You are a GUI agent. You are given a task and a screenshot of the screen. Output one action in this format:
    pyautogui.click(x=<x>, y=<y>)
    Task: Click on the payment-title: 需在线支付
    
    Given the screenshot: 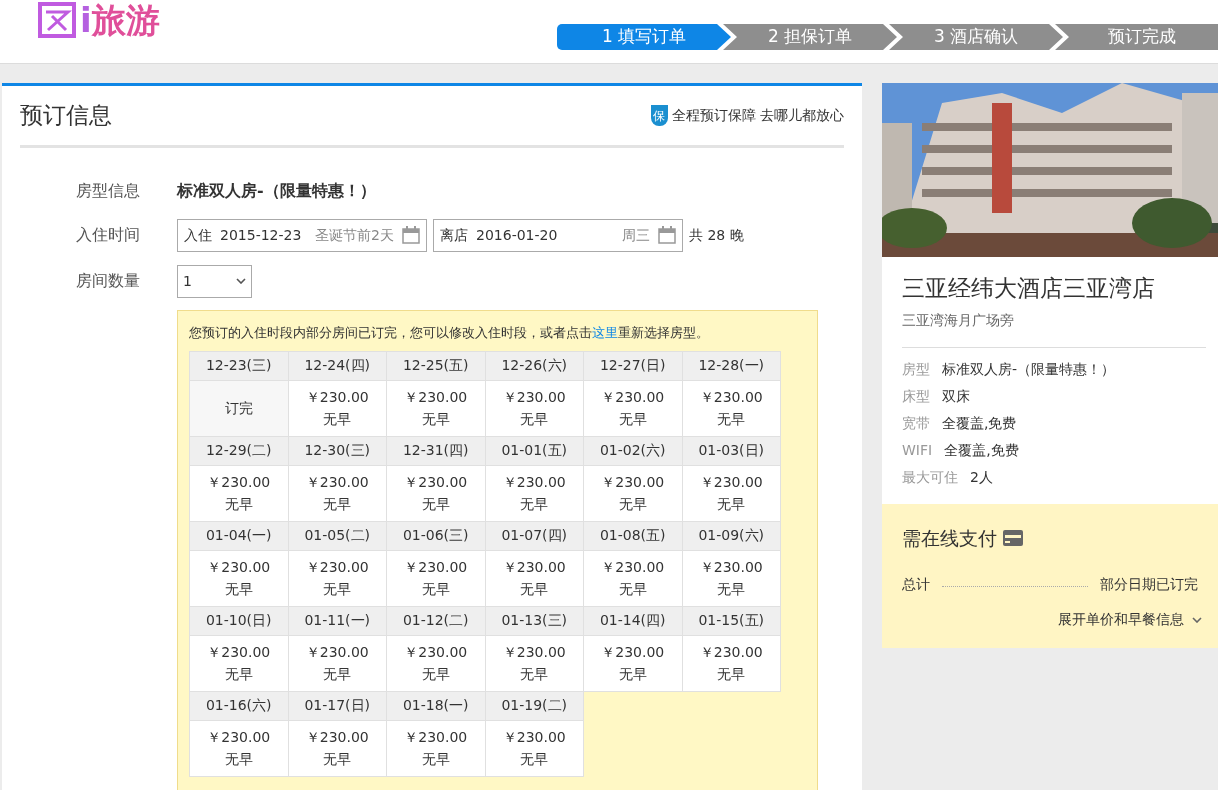 What is the action you would take?
    pyautogui.click(x=949, y=538)
    